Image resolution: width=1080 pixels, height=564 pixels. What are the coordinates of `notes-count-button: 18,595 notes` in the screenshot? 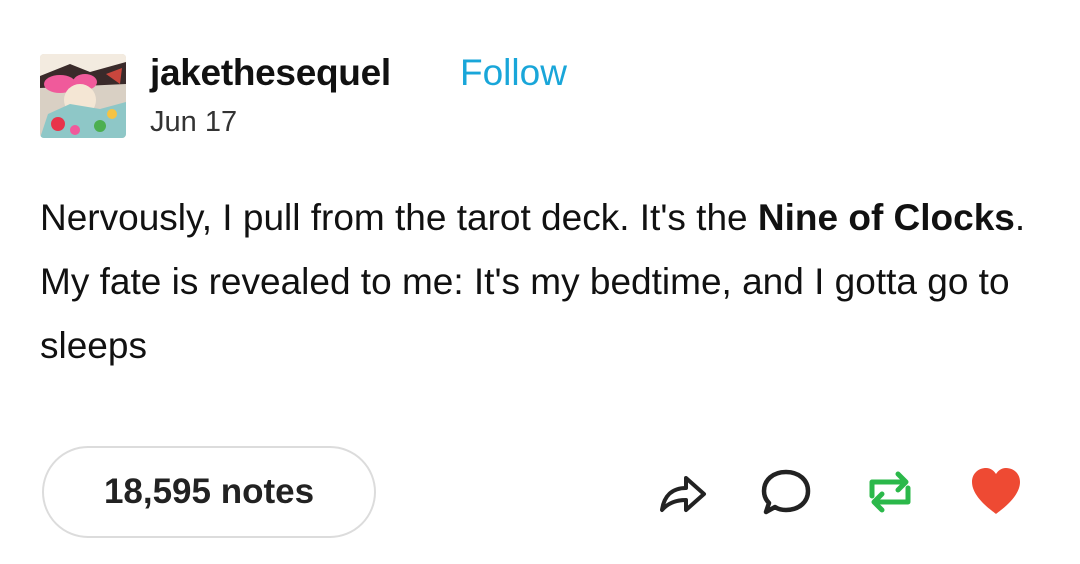 It's located at (209, 492).